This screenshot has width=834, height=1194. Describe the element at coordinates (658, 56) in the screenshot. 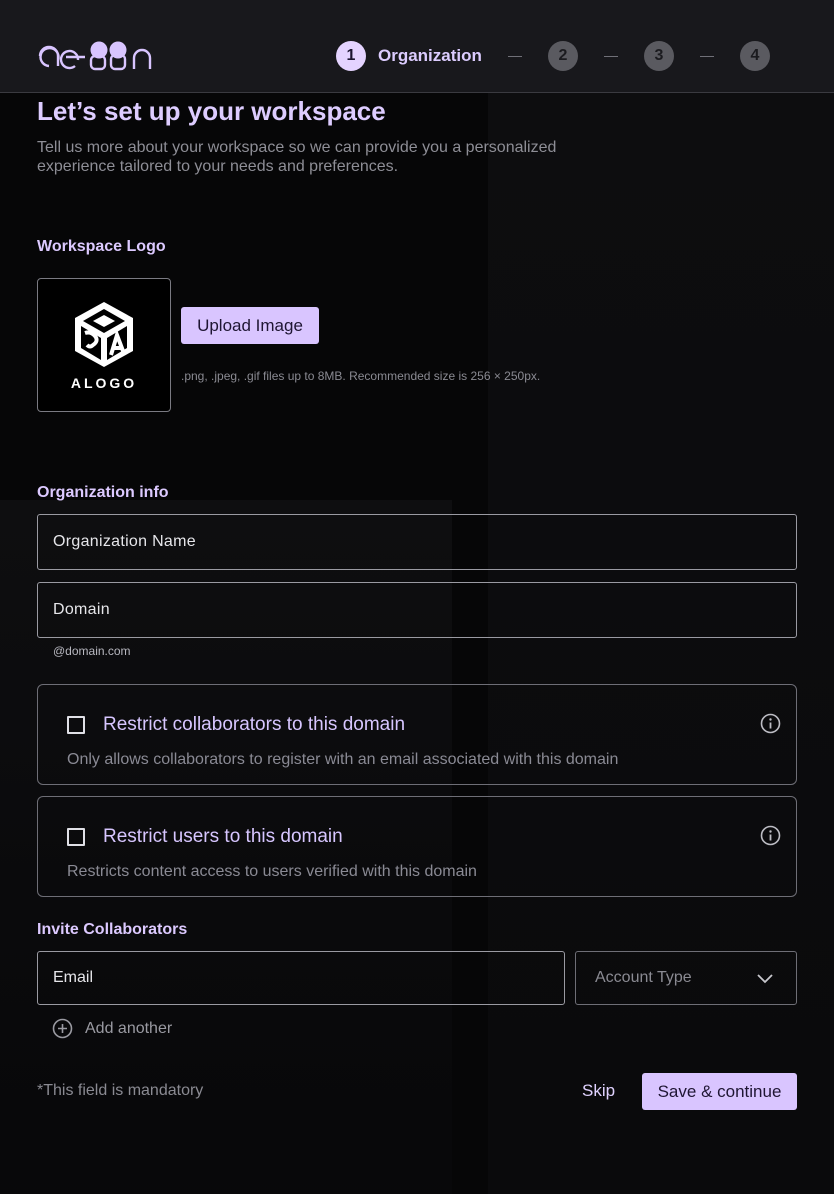

I see `step-3-indicator: 3` at that location.